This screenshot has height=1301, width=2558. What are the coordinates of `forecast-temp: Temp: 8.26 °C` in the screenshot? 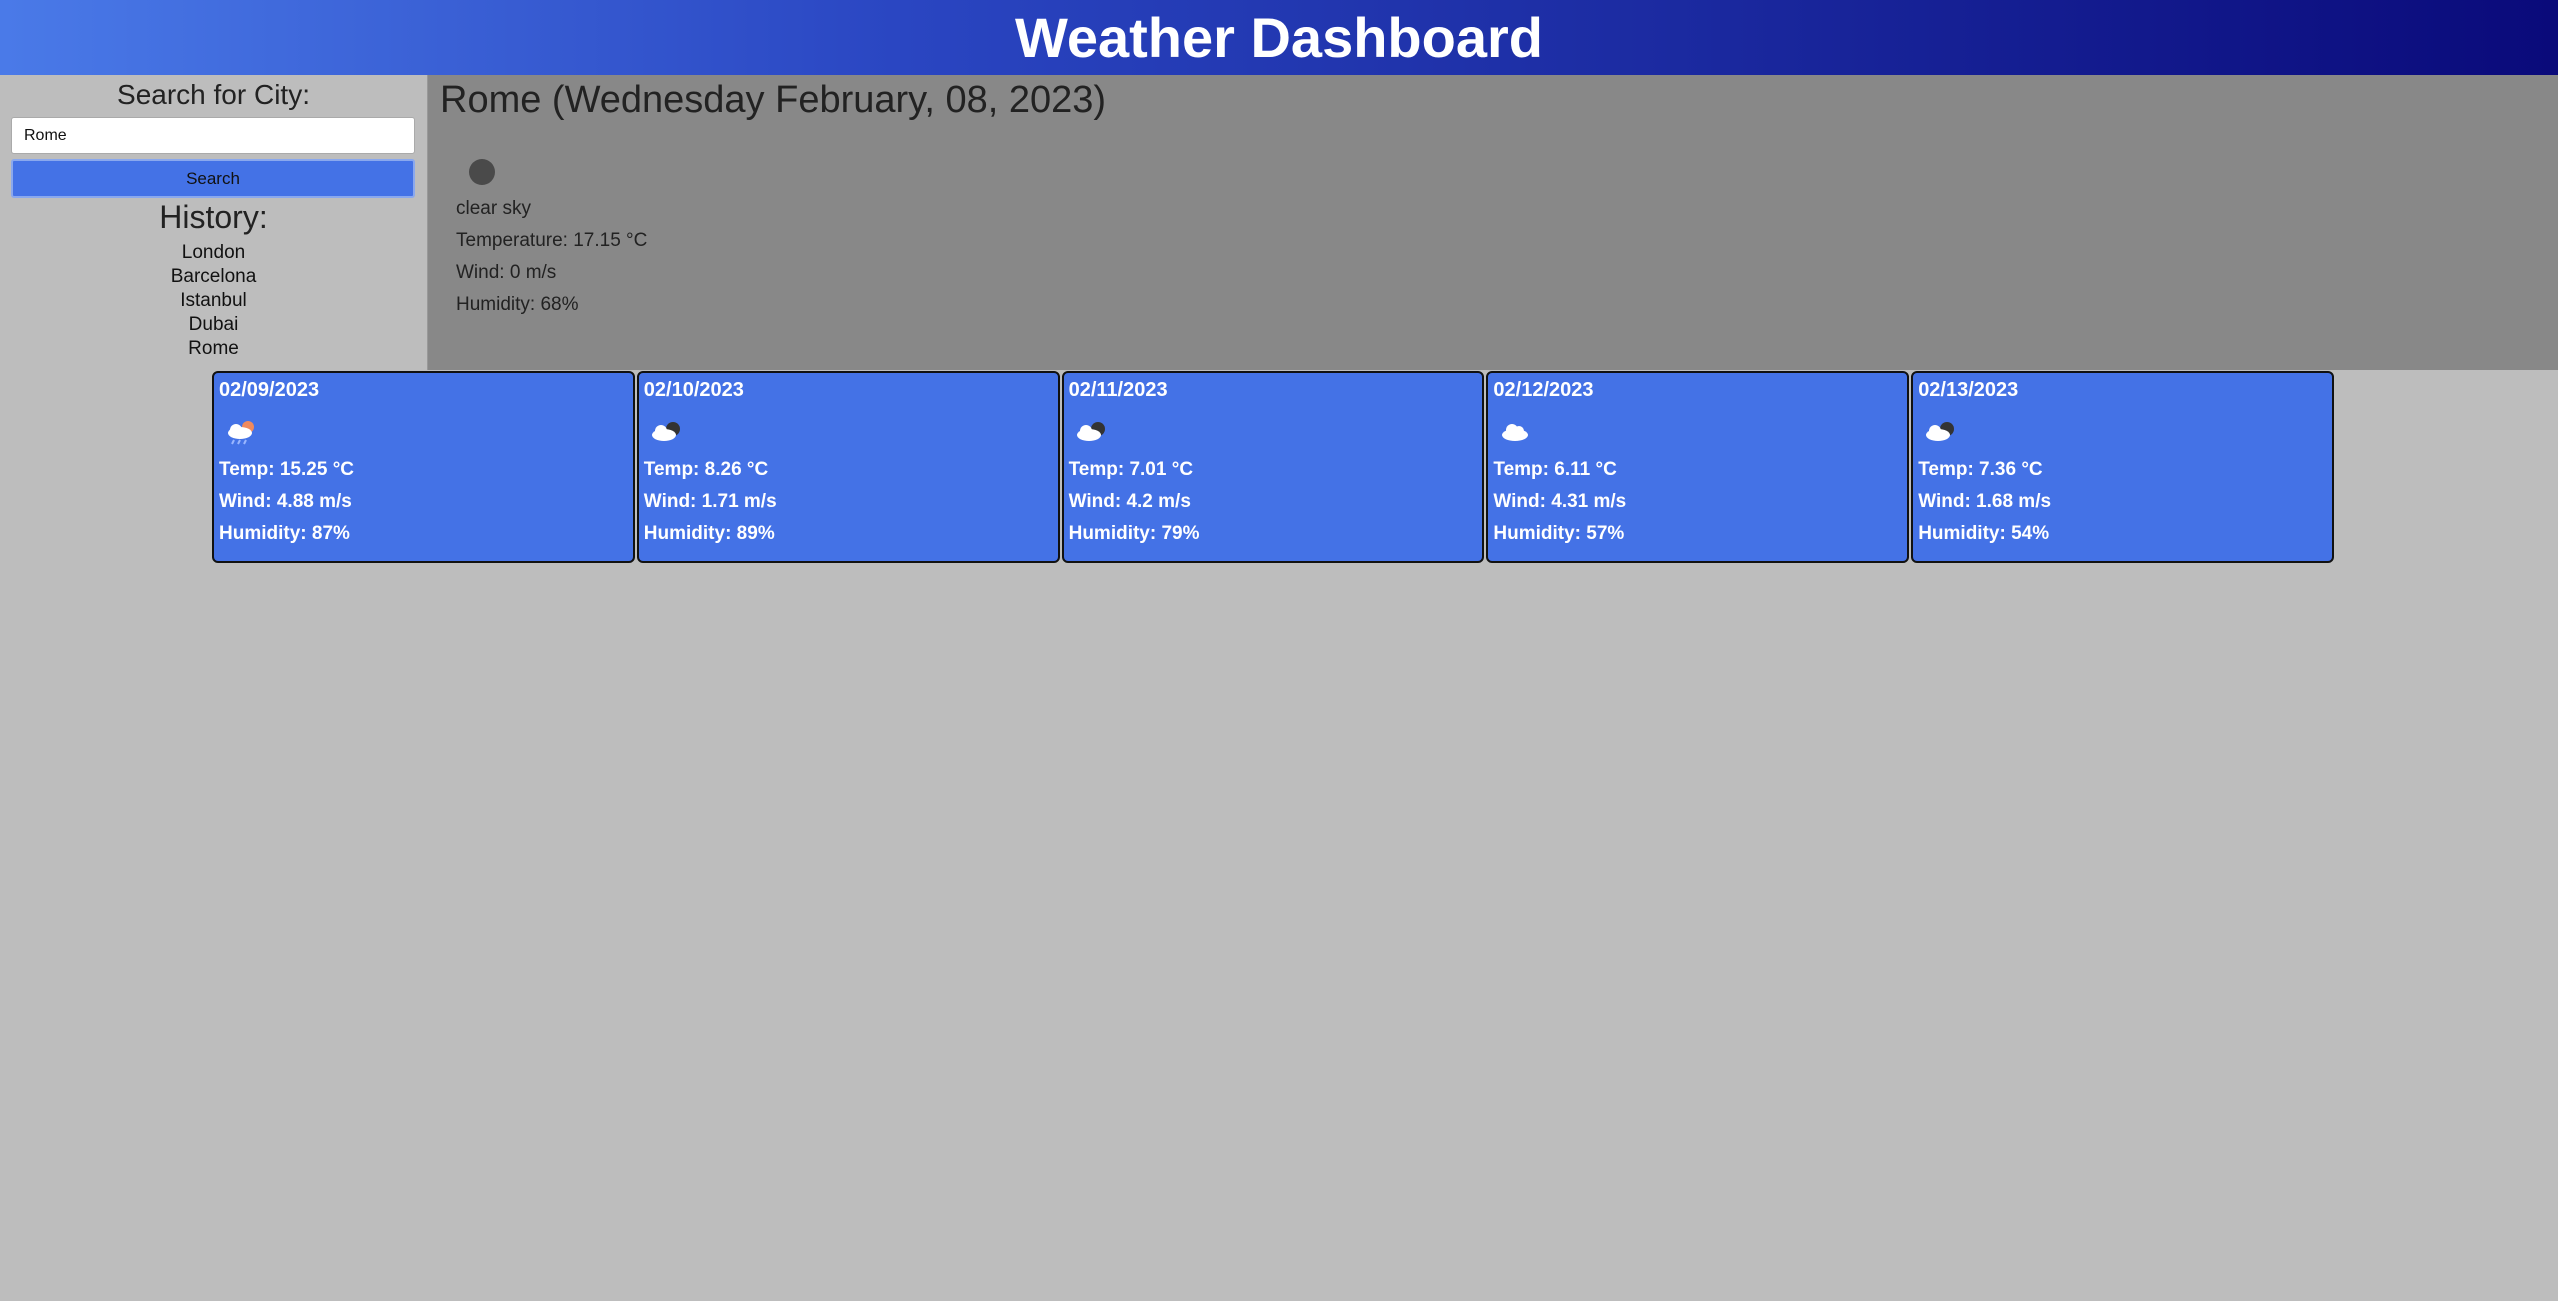 It's located at (706, 469).